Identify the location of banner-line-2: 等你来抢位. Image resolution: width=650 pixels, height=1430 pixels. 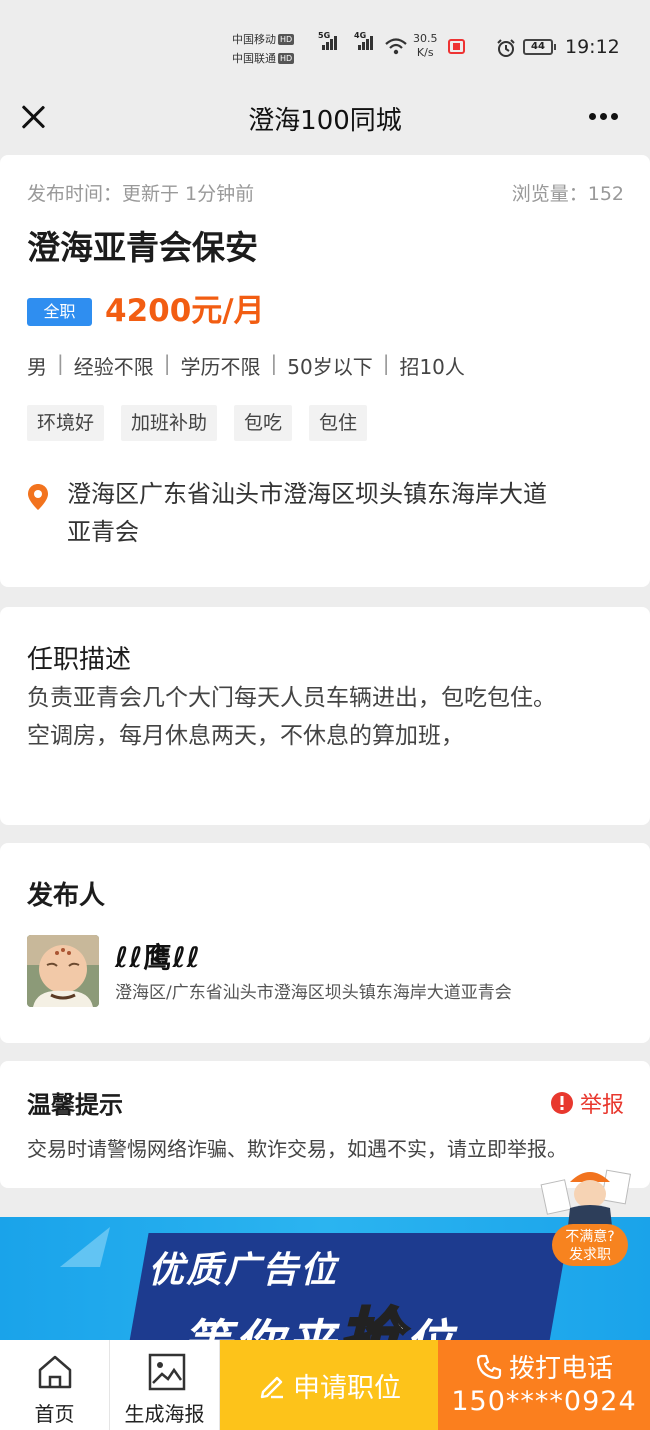
(320, 1317).